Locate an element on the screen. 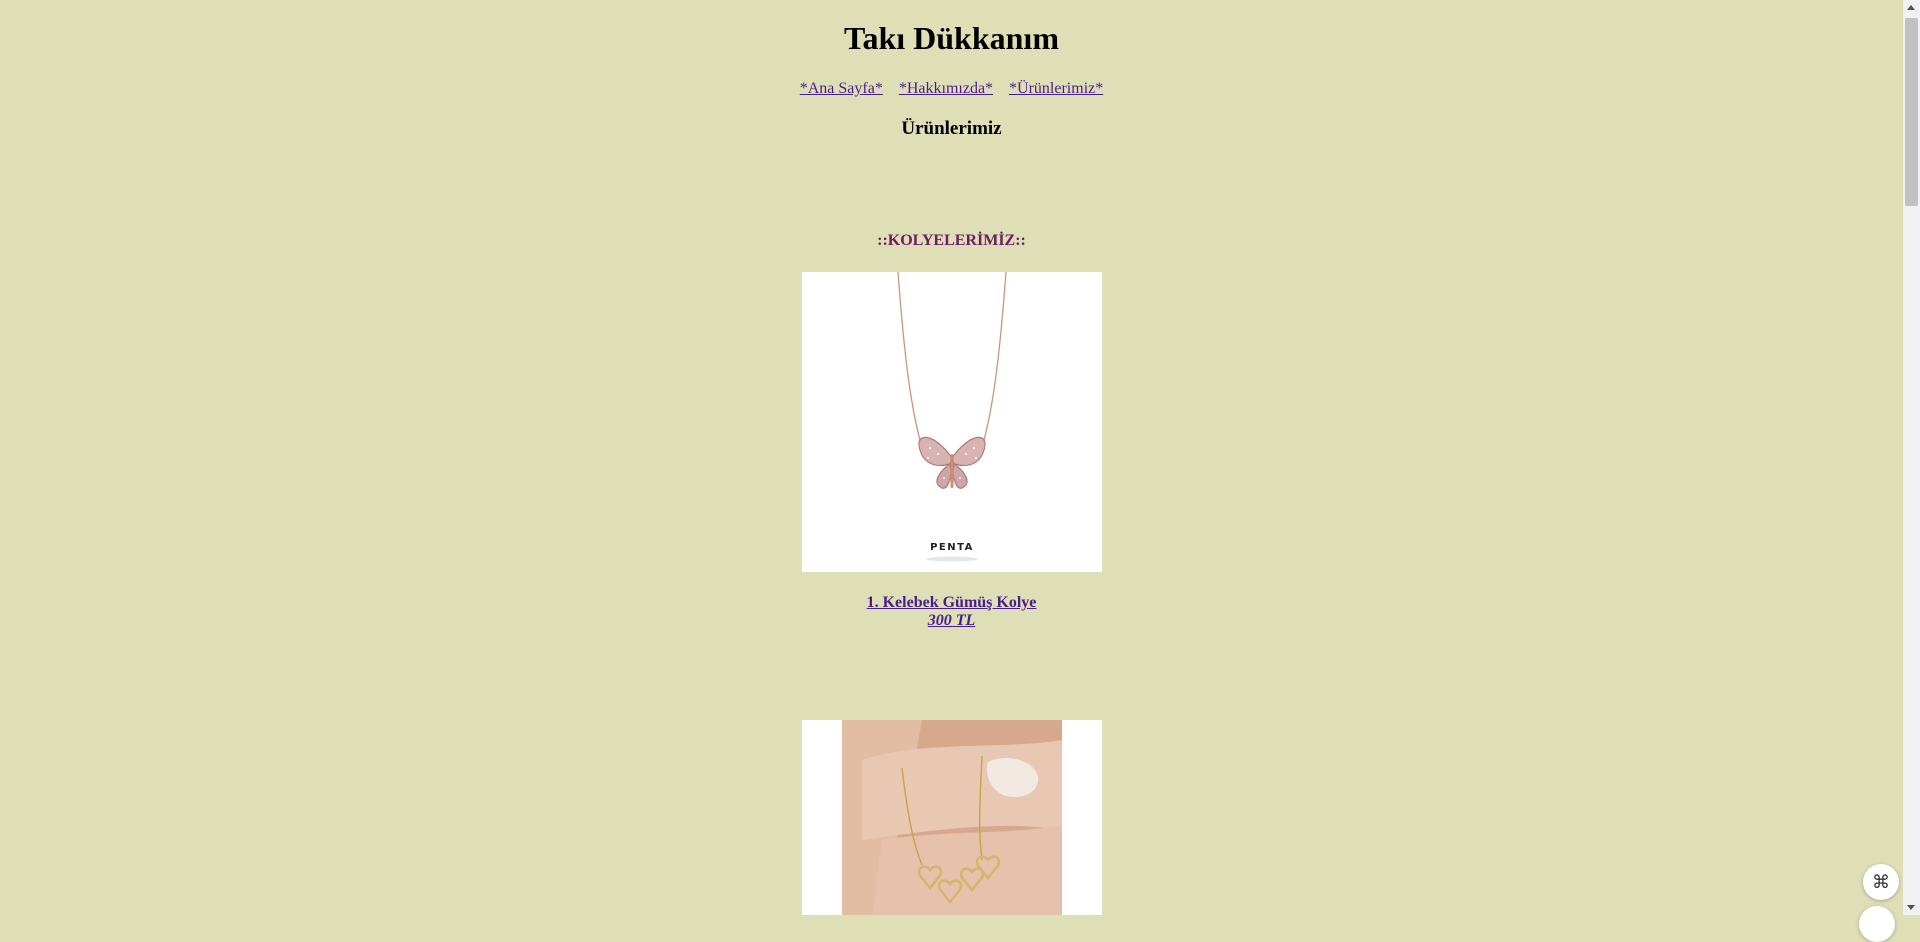  scroll-up-arrow-icon is located at coordinates (1911, 7).